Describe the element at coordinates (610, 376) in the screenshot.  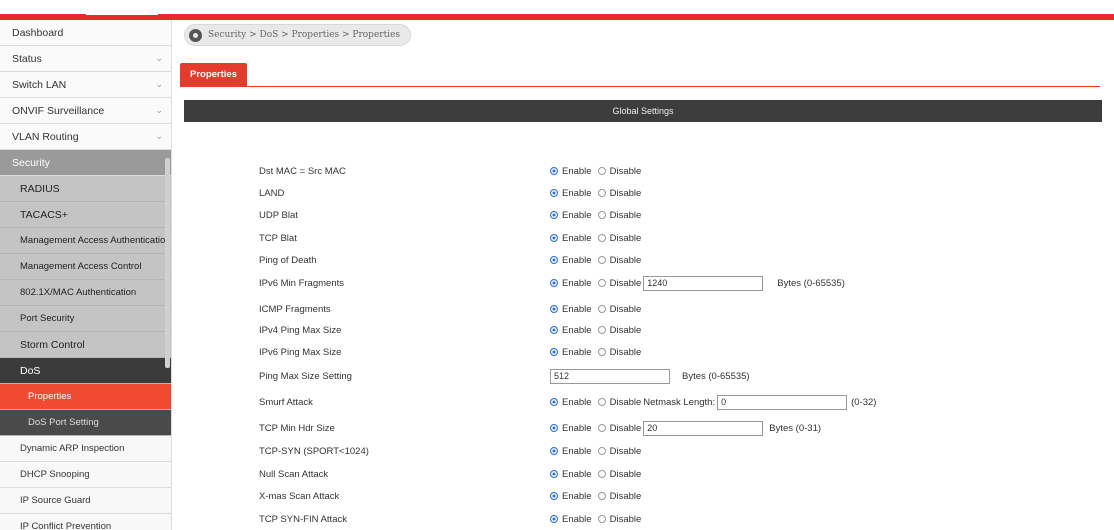
I see `value-input: 512` at that location.